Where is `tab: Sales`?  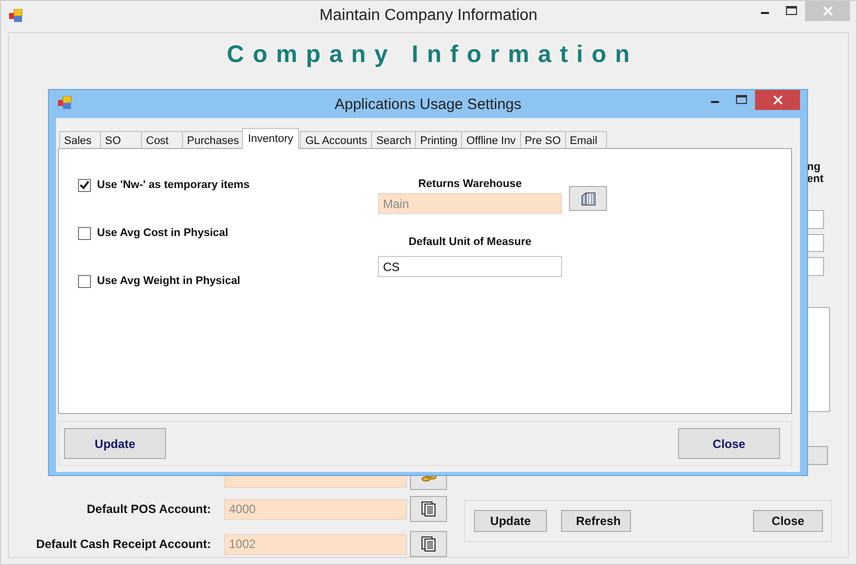
tab: Sales is located at coordinates (80, 140).